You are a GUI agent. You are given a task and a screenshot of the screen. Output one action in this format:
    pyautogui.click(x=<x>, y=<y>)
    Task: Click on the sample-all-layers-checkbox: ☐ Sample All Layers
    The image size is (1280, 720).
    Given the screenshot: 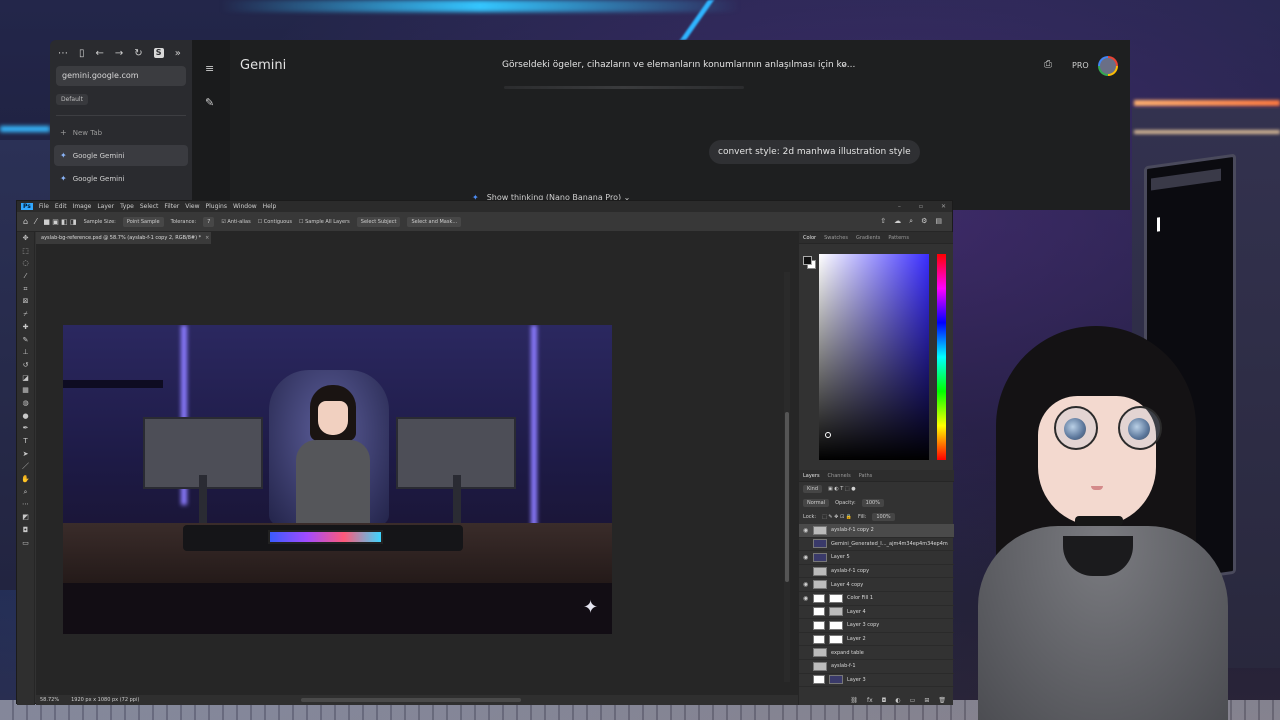 What is the action you would take?
    pyautogui.click(x=324, y=222)
    